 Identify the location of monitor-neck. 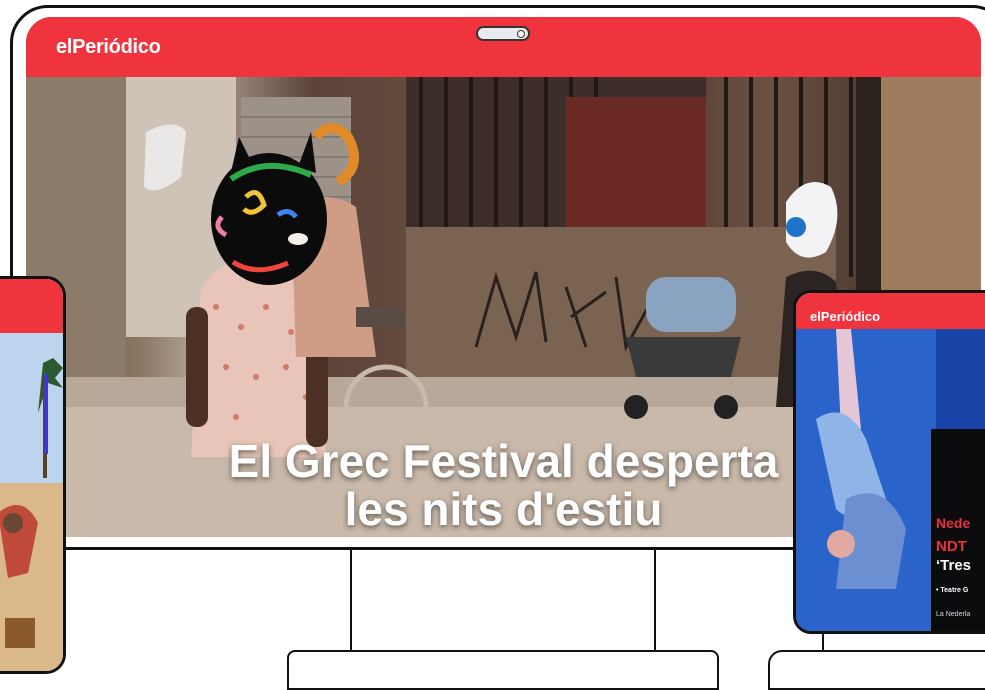
(503, 599).